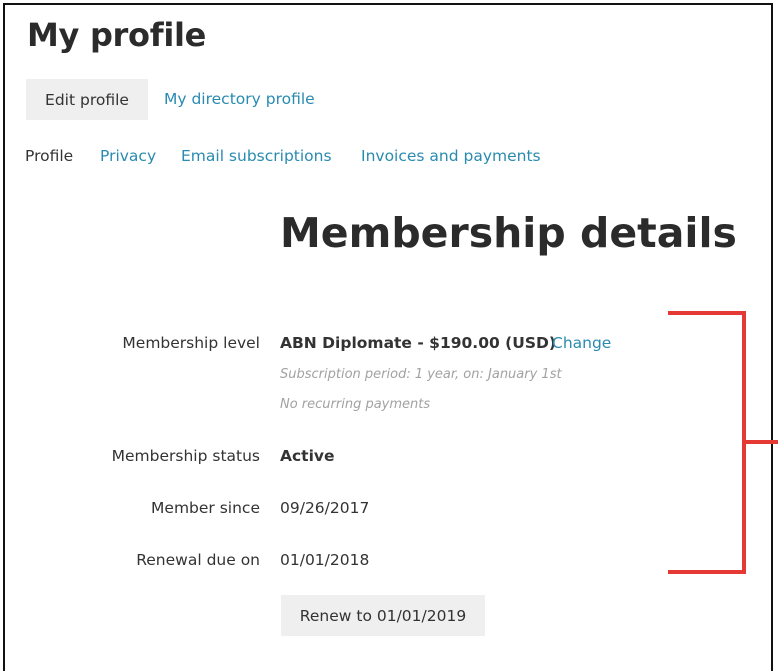 The image size is (778, 671). What do you see at coordinates (451, 156) in the screenshot?
I see `tab-invoices-and-payments: Invoices and payments` at bounding box center [451, 156].